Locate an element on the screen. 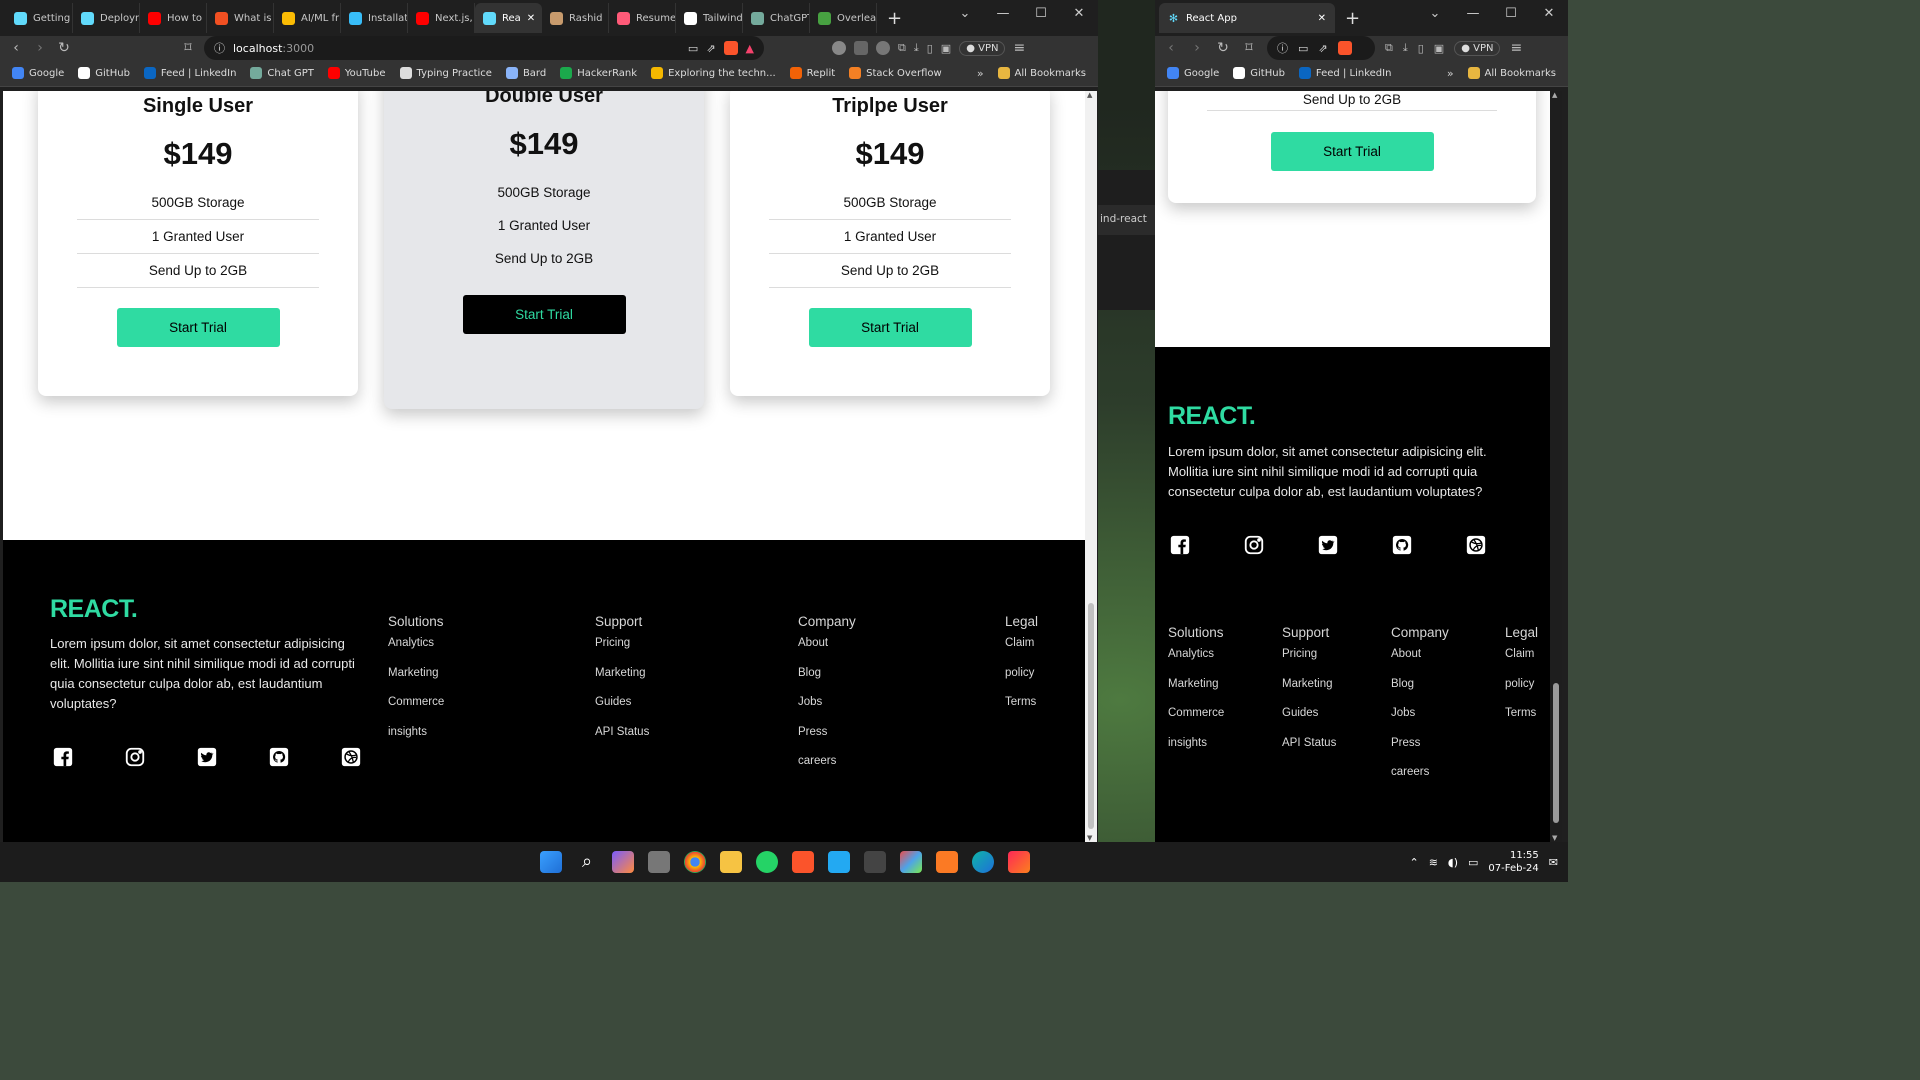 The image size is (1920, 1080). footer-link: Jobs is located at coordinates (1420, 720).